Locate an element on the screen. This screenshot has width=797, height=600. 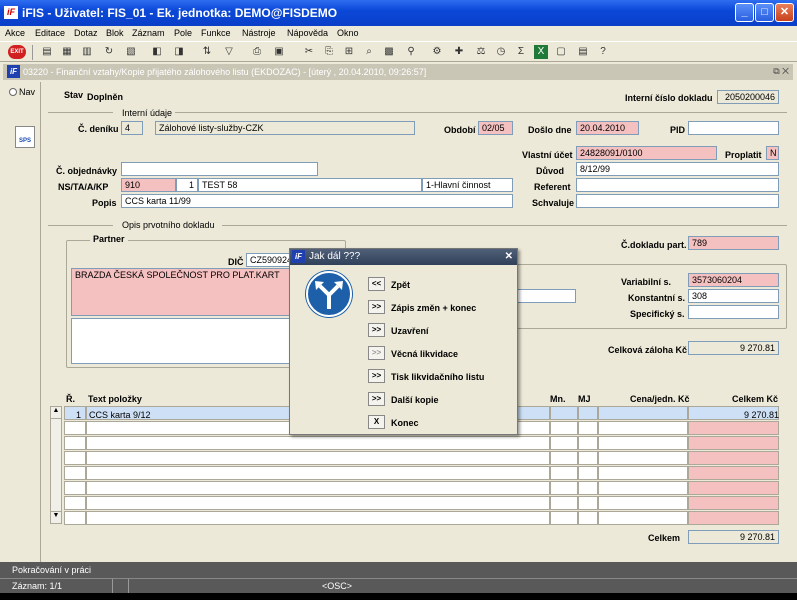
exit-icon: EXIT is located at coordinates (17, 52).